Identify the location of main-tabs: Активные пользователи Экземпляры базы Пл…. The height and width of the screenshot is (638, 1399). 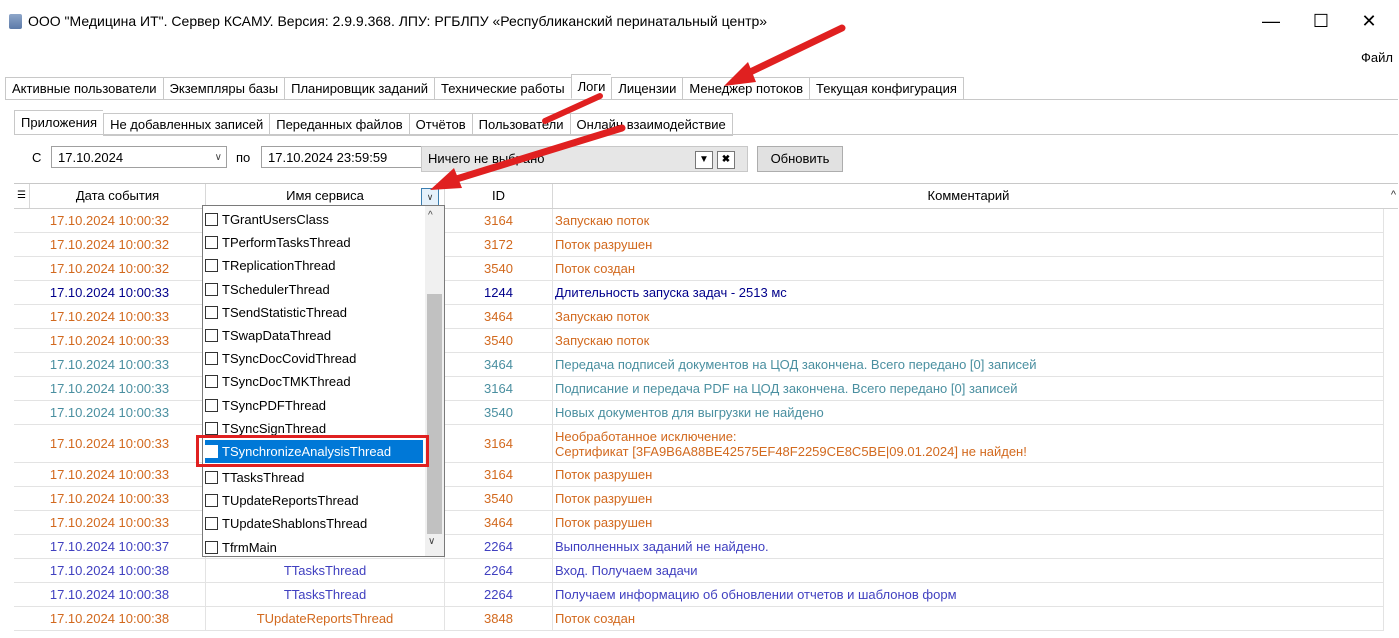
(484, 87).